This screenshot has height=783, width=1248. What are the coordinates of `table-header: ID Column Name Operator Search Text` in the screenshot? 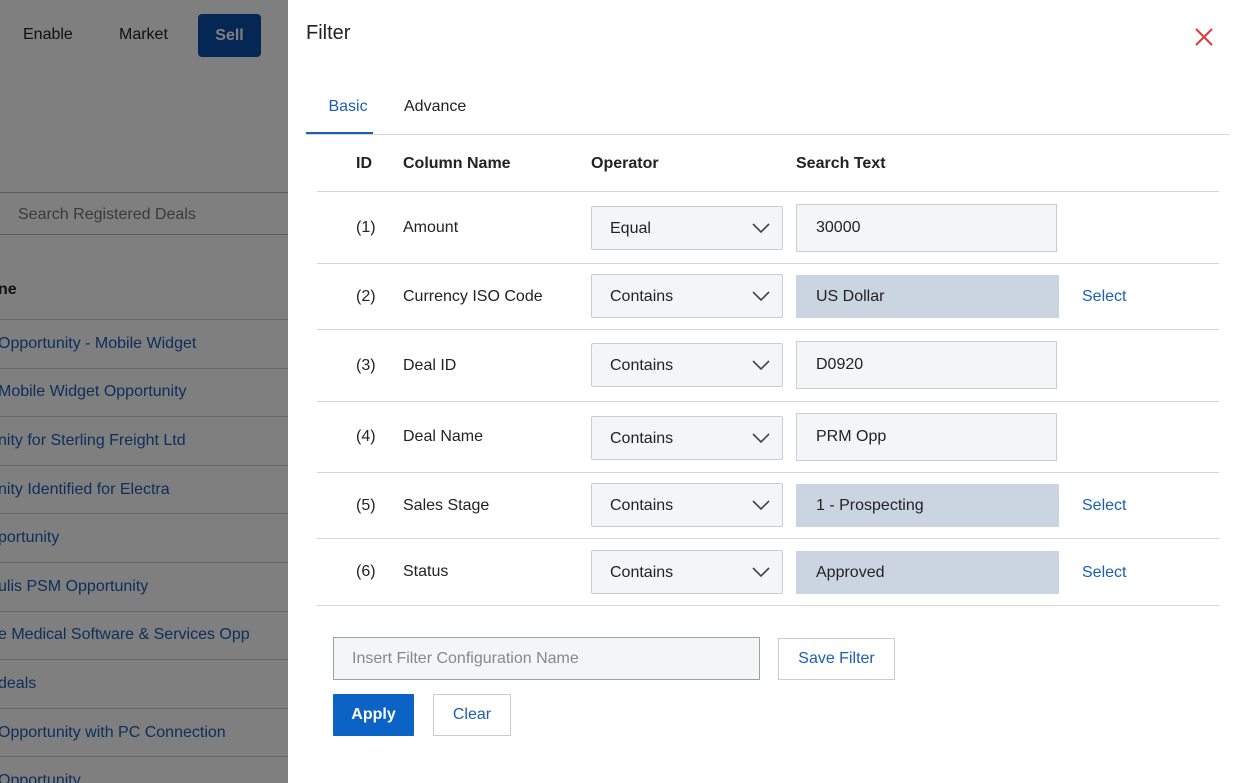 It's located at (768, 163).